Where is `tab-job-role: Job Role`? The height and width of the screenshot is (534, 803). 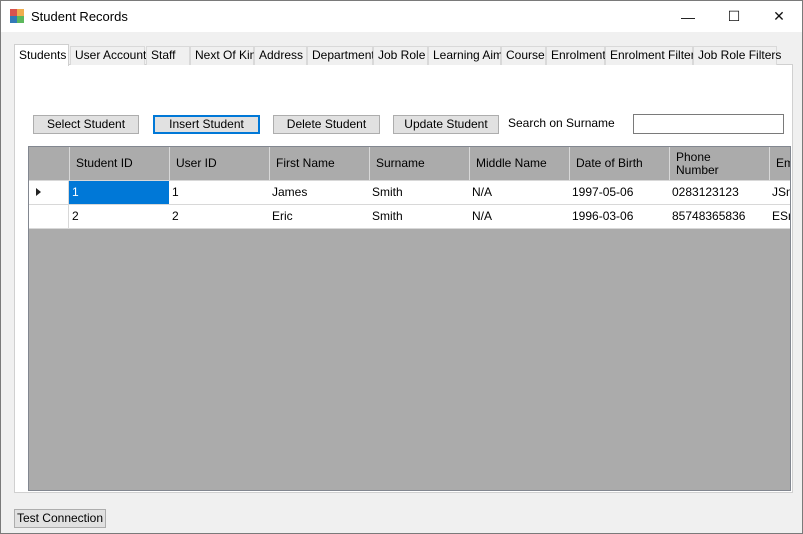 tab-job-role: Job Role is located at coordinates (400, 55).